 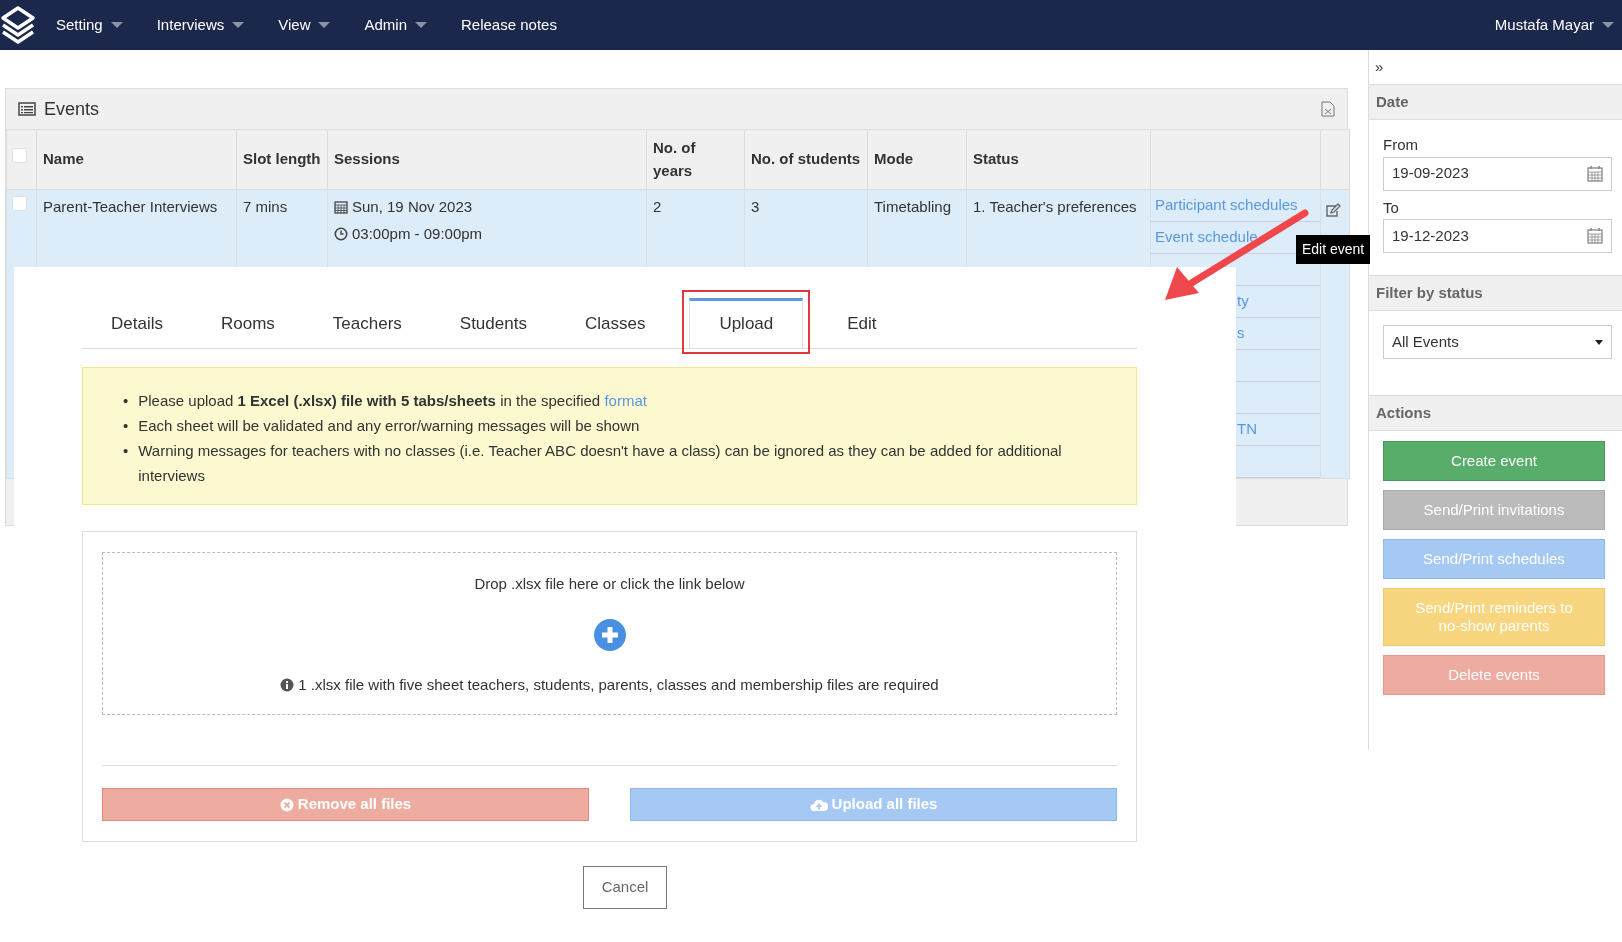 What do you see at coordinates (509, 25) in the screenshot?
I see `nav-menu-item: Release notes` at bounding box center [509, 25].